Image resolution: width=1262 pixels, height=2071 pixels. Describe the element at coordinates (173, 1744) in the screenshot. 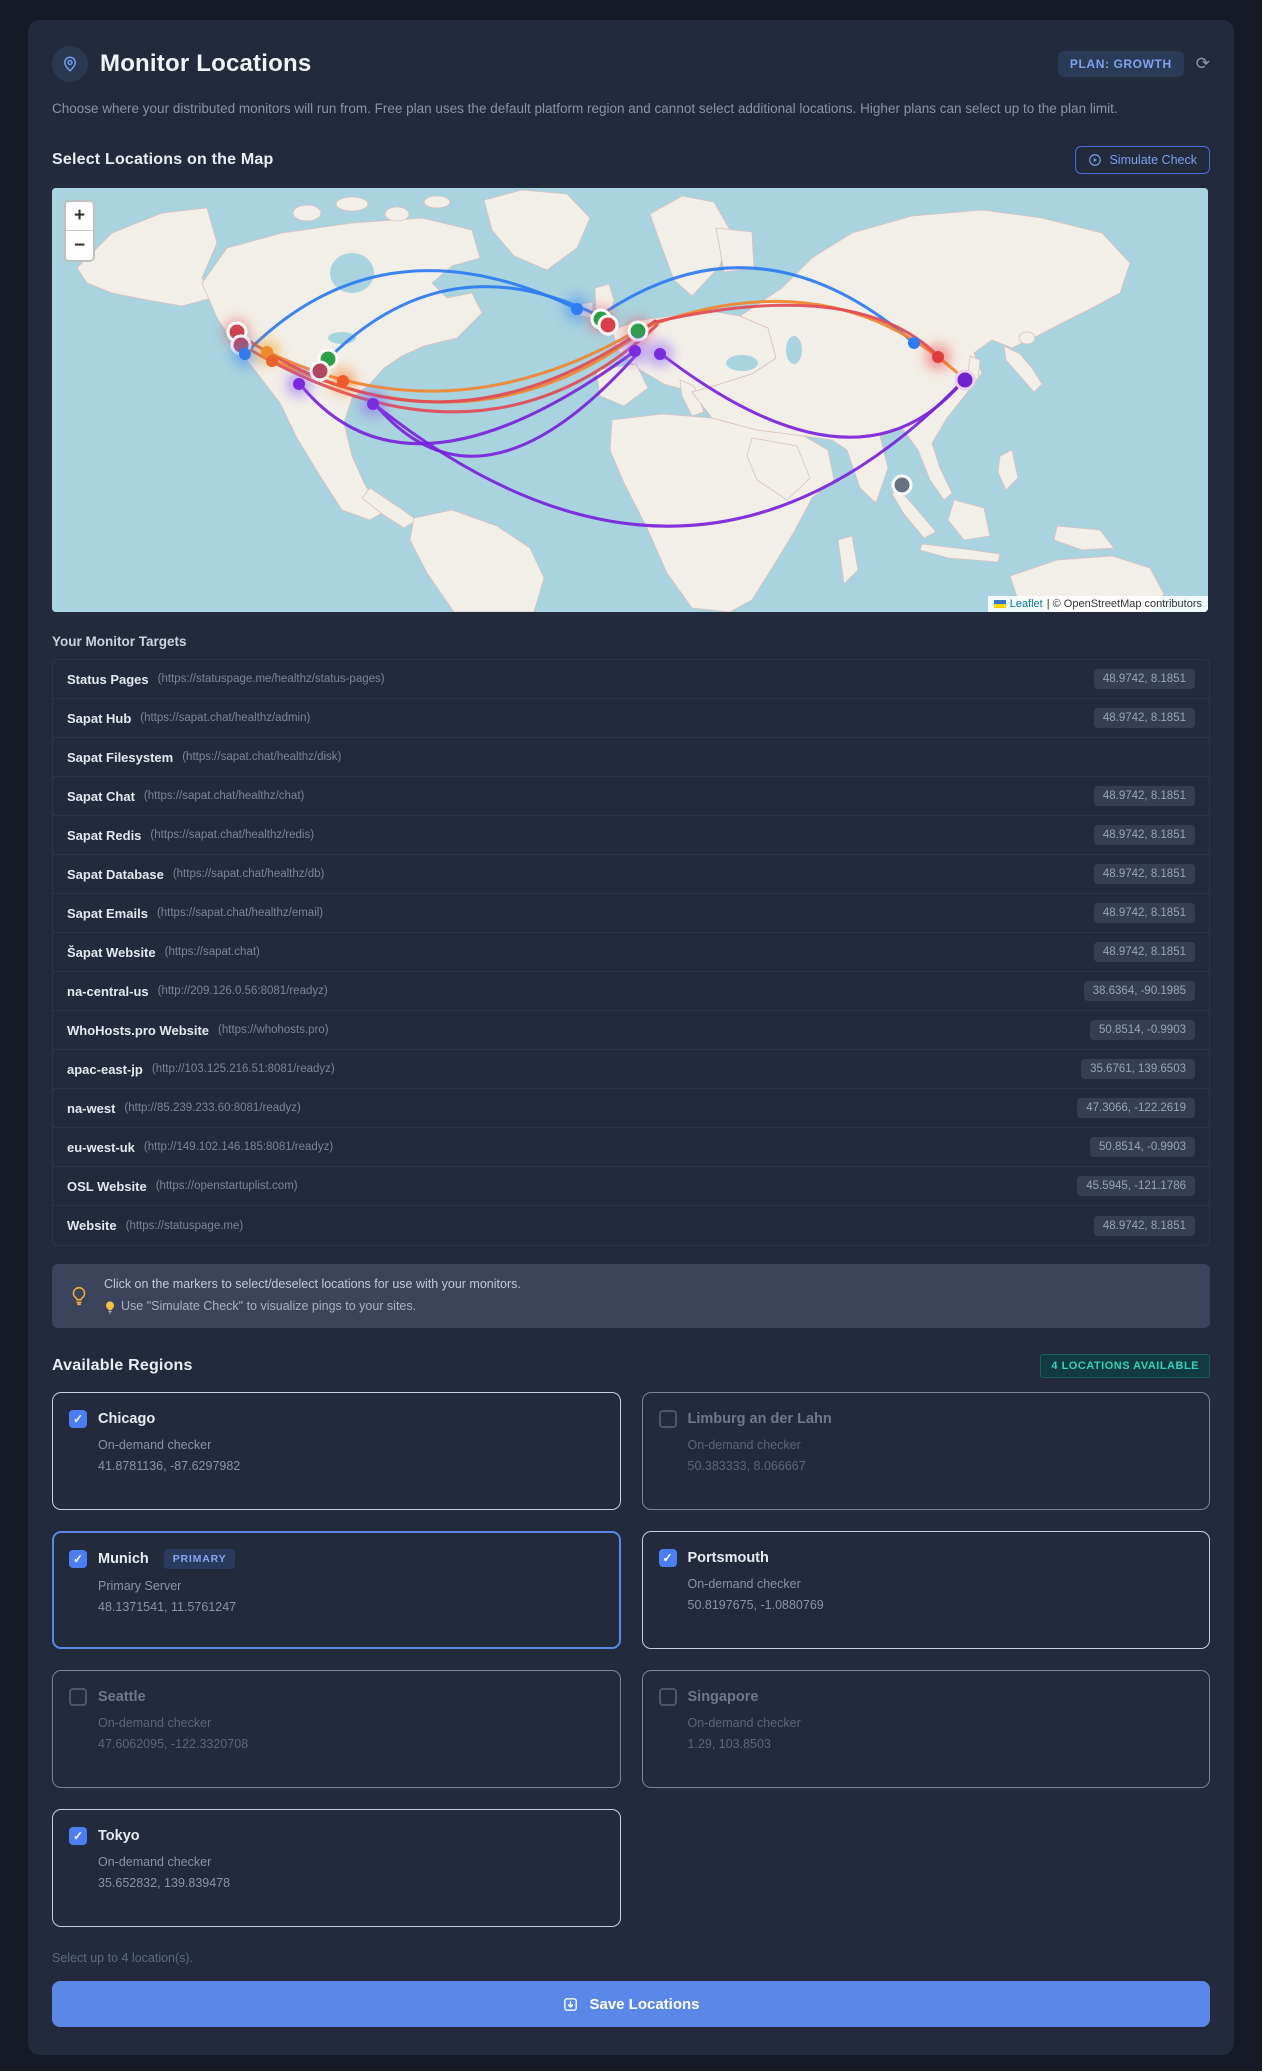

I see `region-coordinates: 47.6062095, -122.3320708` at that location.